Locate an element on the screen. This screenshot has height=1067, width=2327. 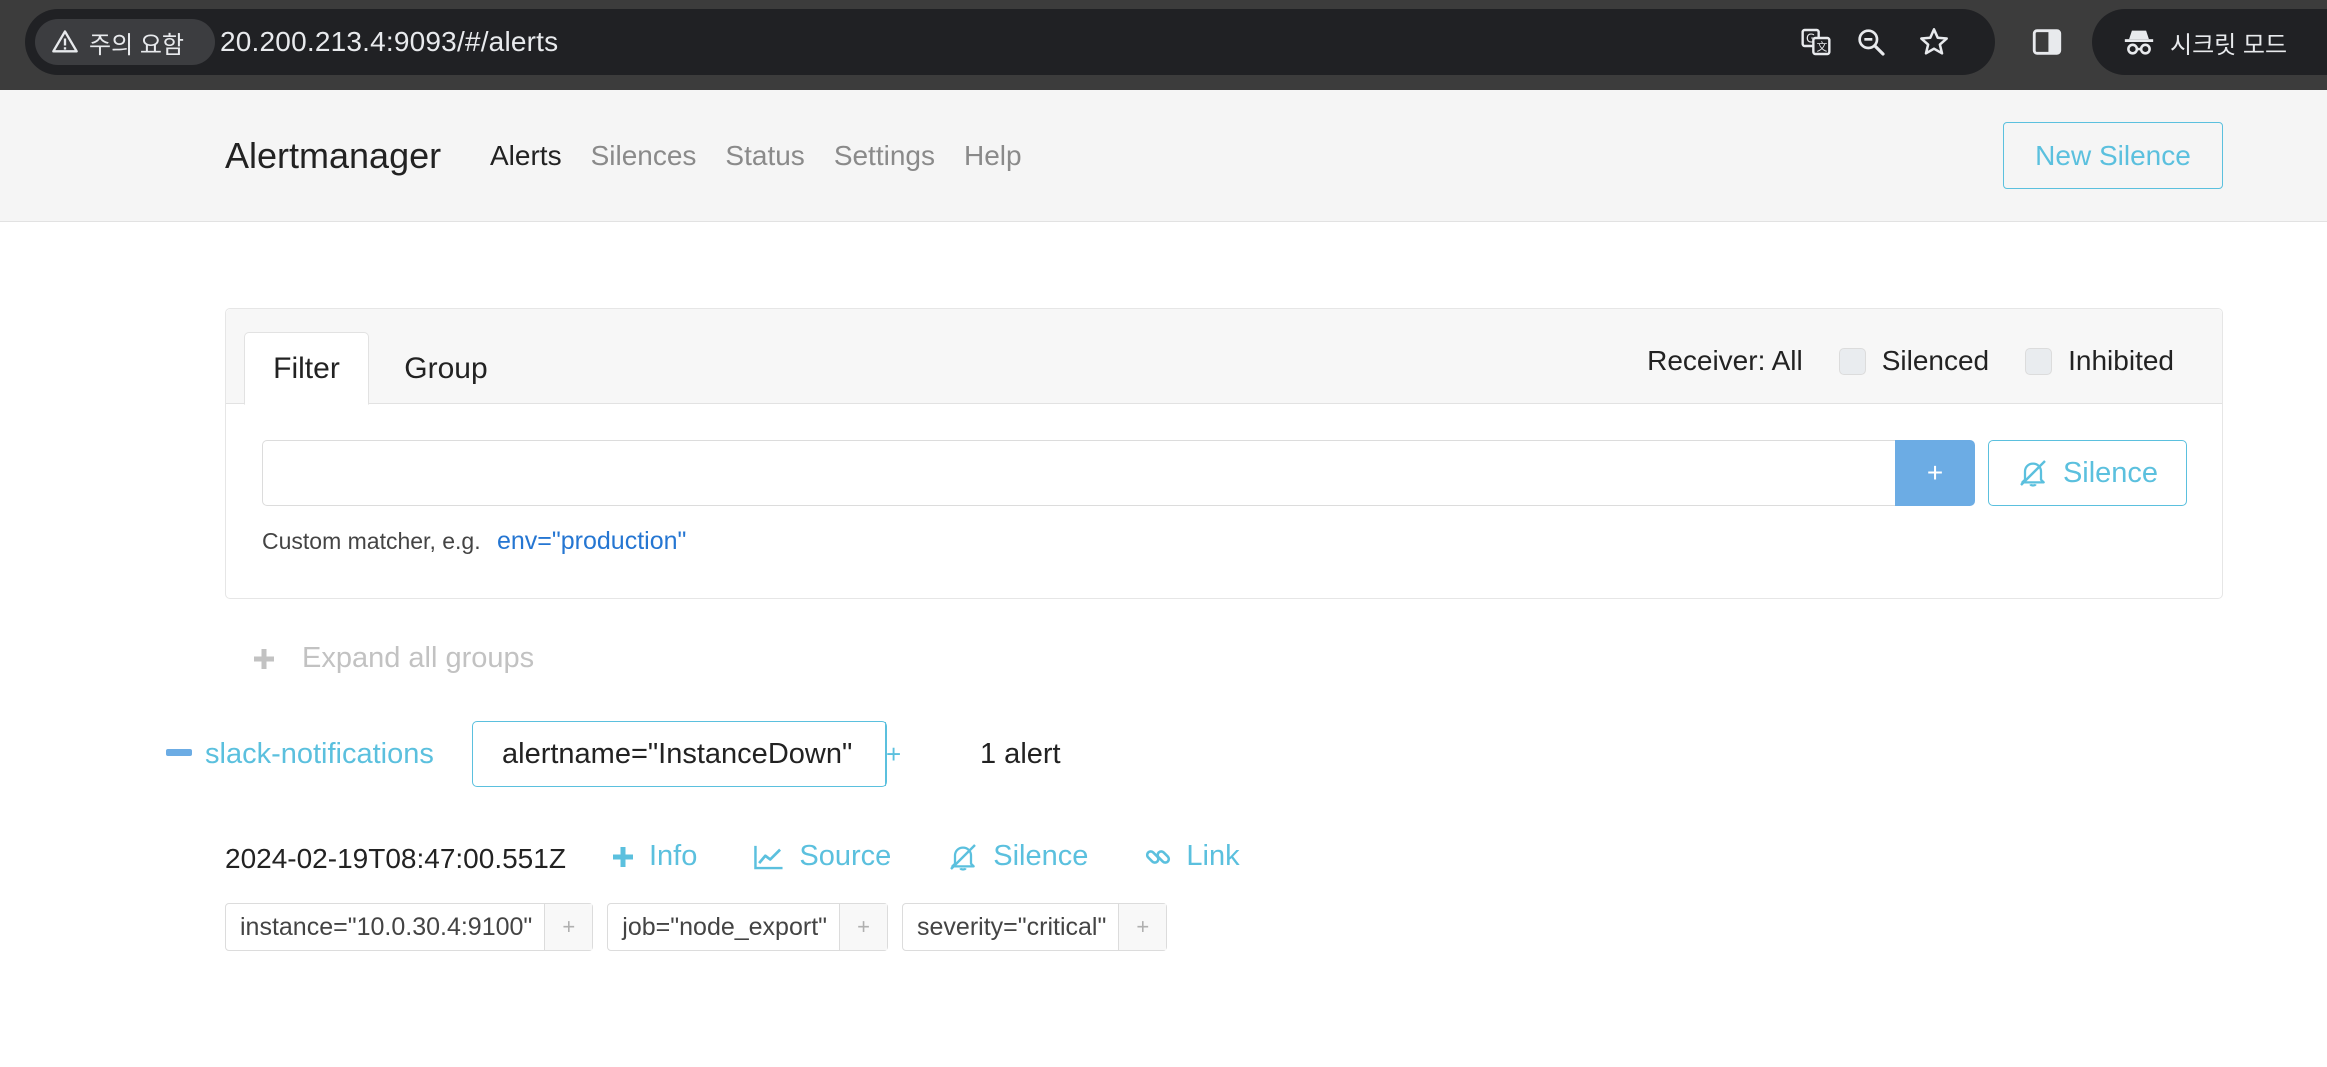
link-icon is located at coordinates (1158, 856).